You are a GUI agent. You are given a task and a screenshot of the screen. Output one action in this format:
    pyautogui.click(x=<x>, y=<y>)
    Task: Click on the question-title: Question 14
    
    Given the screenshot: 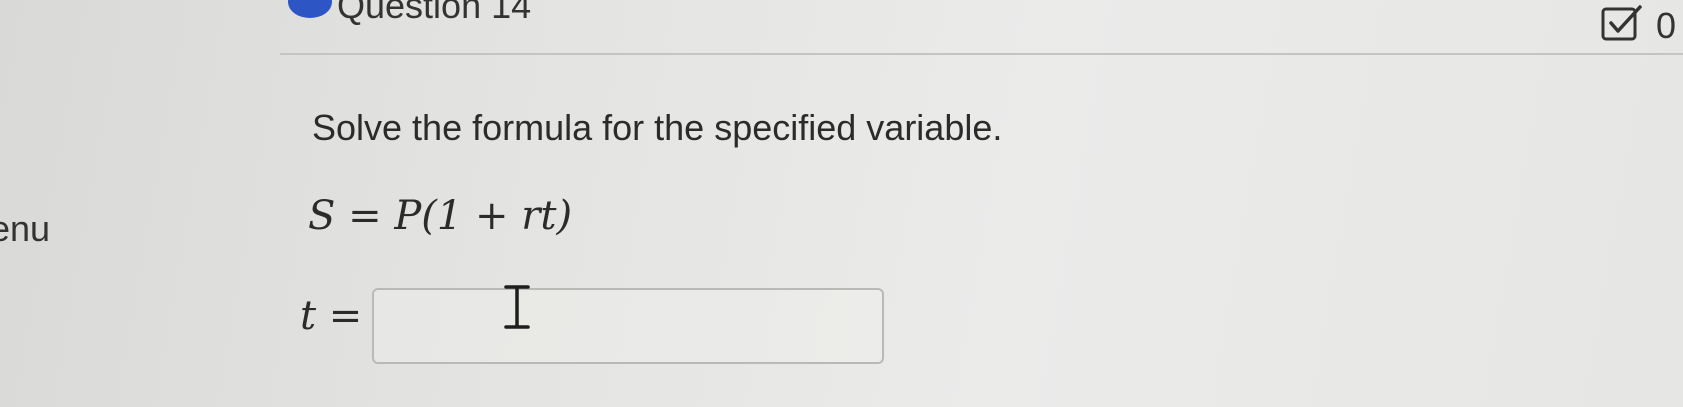 What is the action you would take?
    pyautogui.click(x=434, y=13)
    